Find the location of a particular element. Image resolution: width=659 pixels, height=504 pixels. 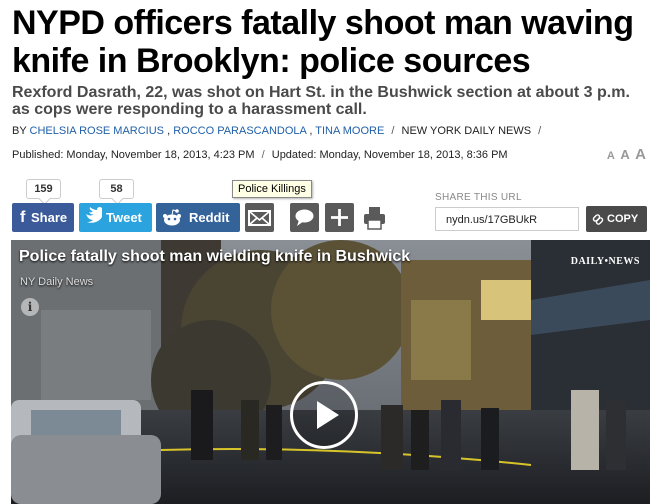

text-size-small-button: A is located at coordinates (611, 156).